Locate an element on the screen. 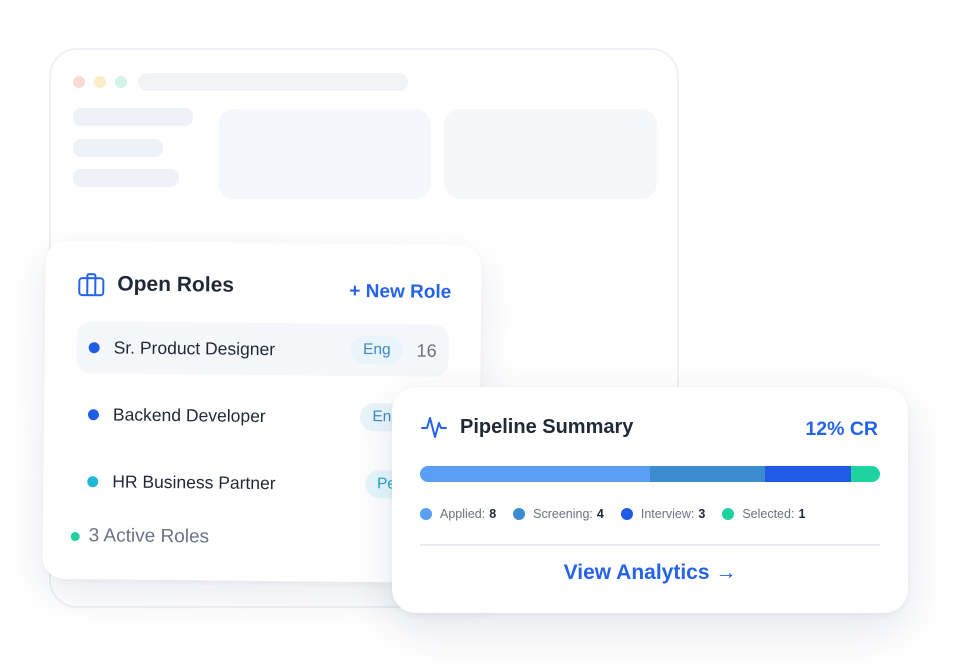 The width and height of the screenshot is (964, 666). legend-item: Selected: 1 is located at coordinates (763, 514).